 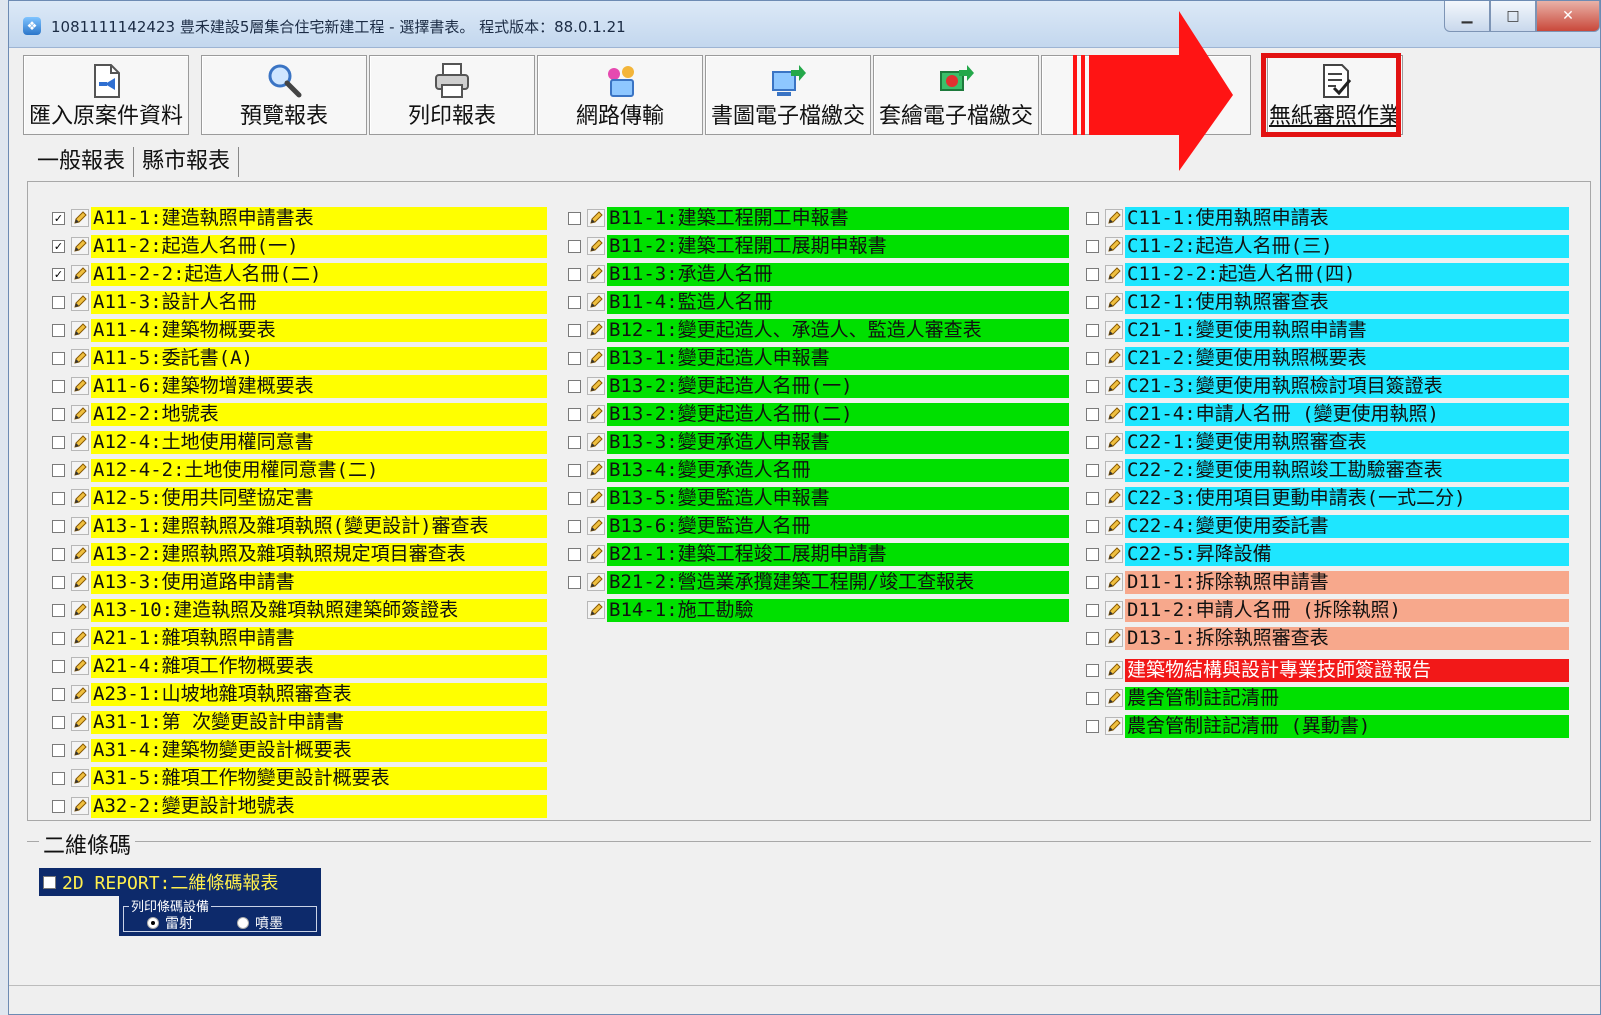 I want to click on report-item: 農舍管制註記清冊 (異動書), so click(x=1327, y=726).